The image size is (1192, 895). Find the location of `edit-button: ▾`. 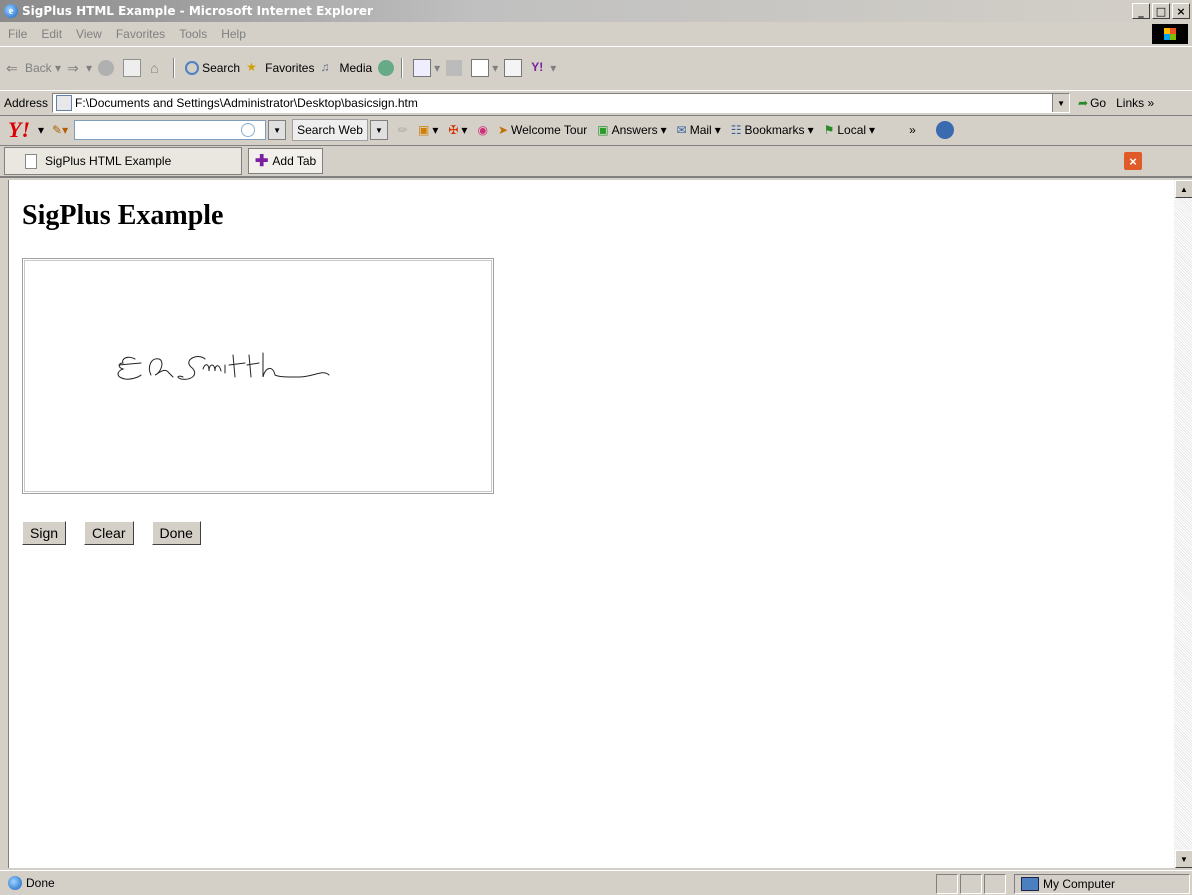

edit-button: ▾ is located at coordinates (484, 68).